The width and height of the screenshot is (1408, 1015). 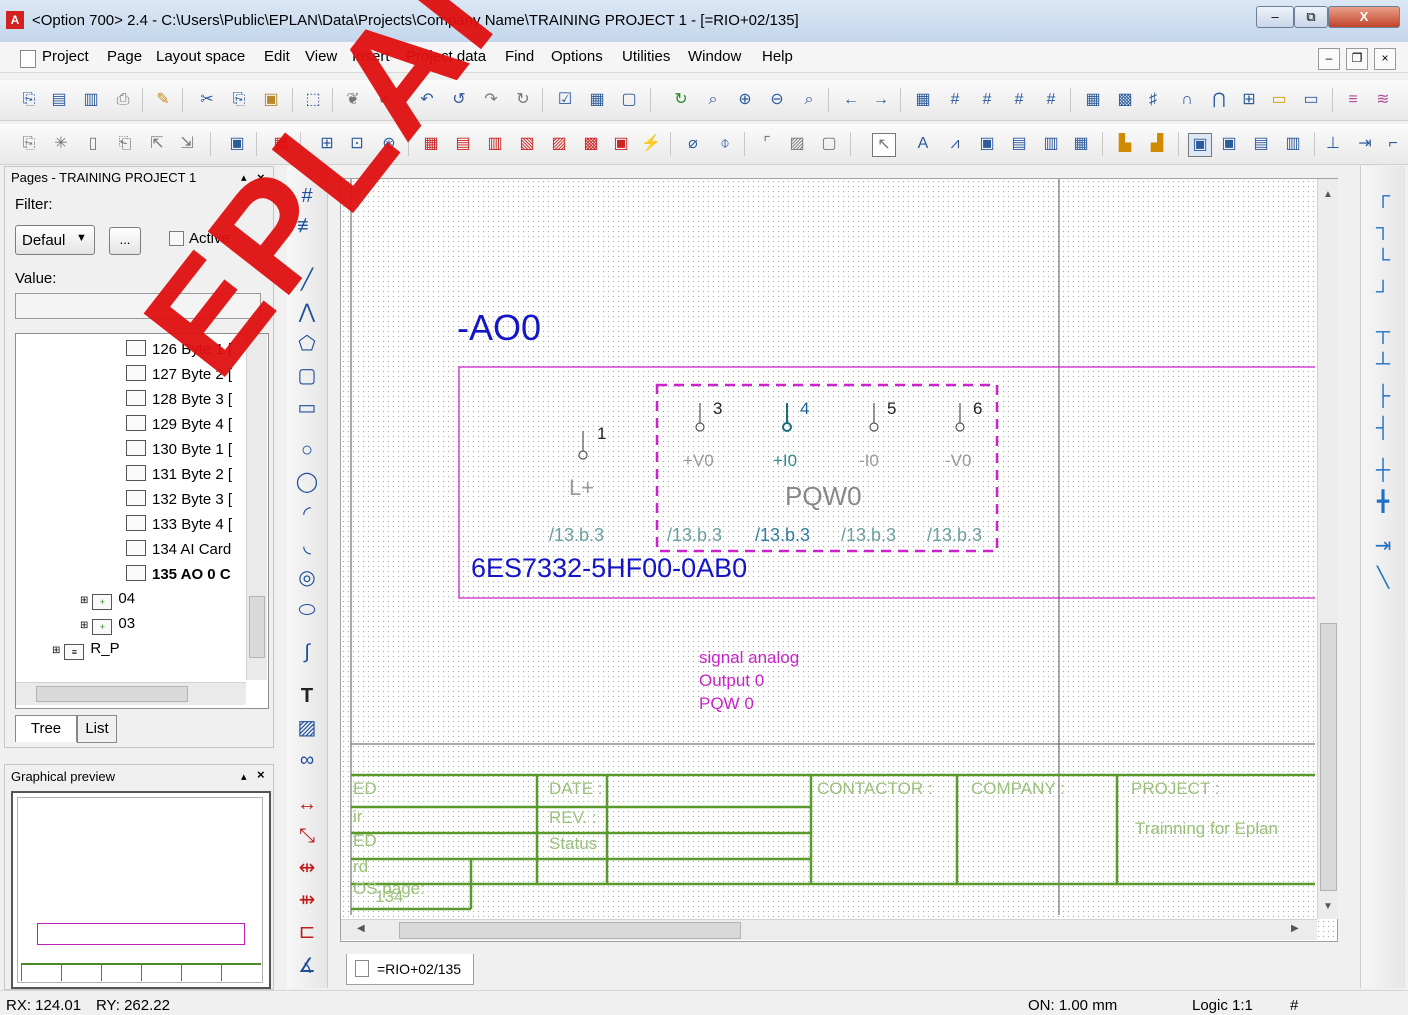 I want to click on new-page-icon: ✳, so click(x=61, y=144).